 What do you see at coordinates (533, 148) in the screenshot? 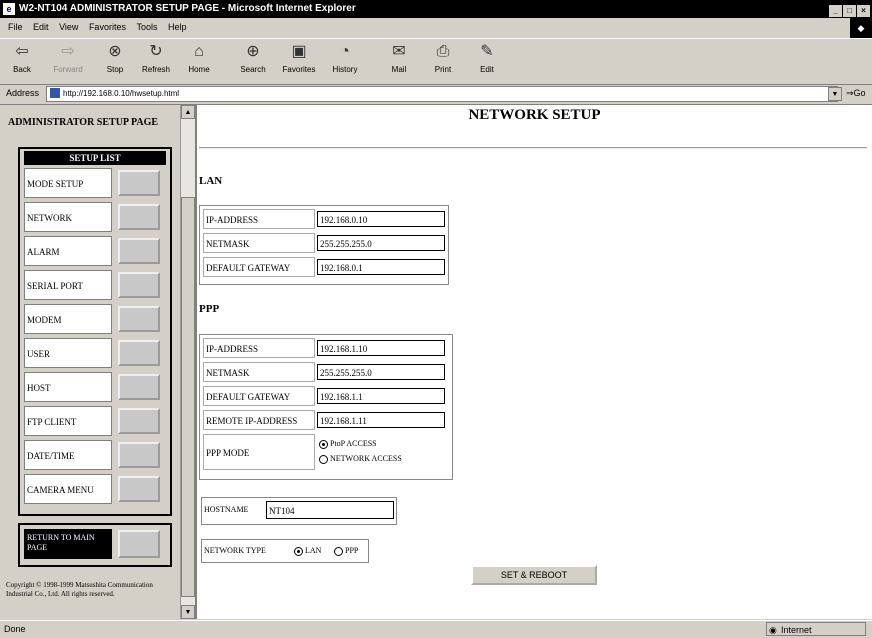
I see `divider` at bounding box center [533, 148].